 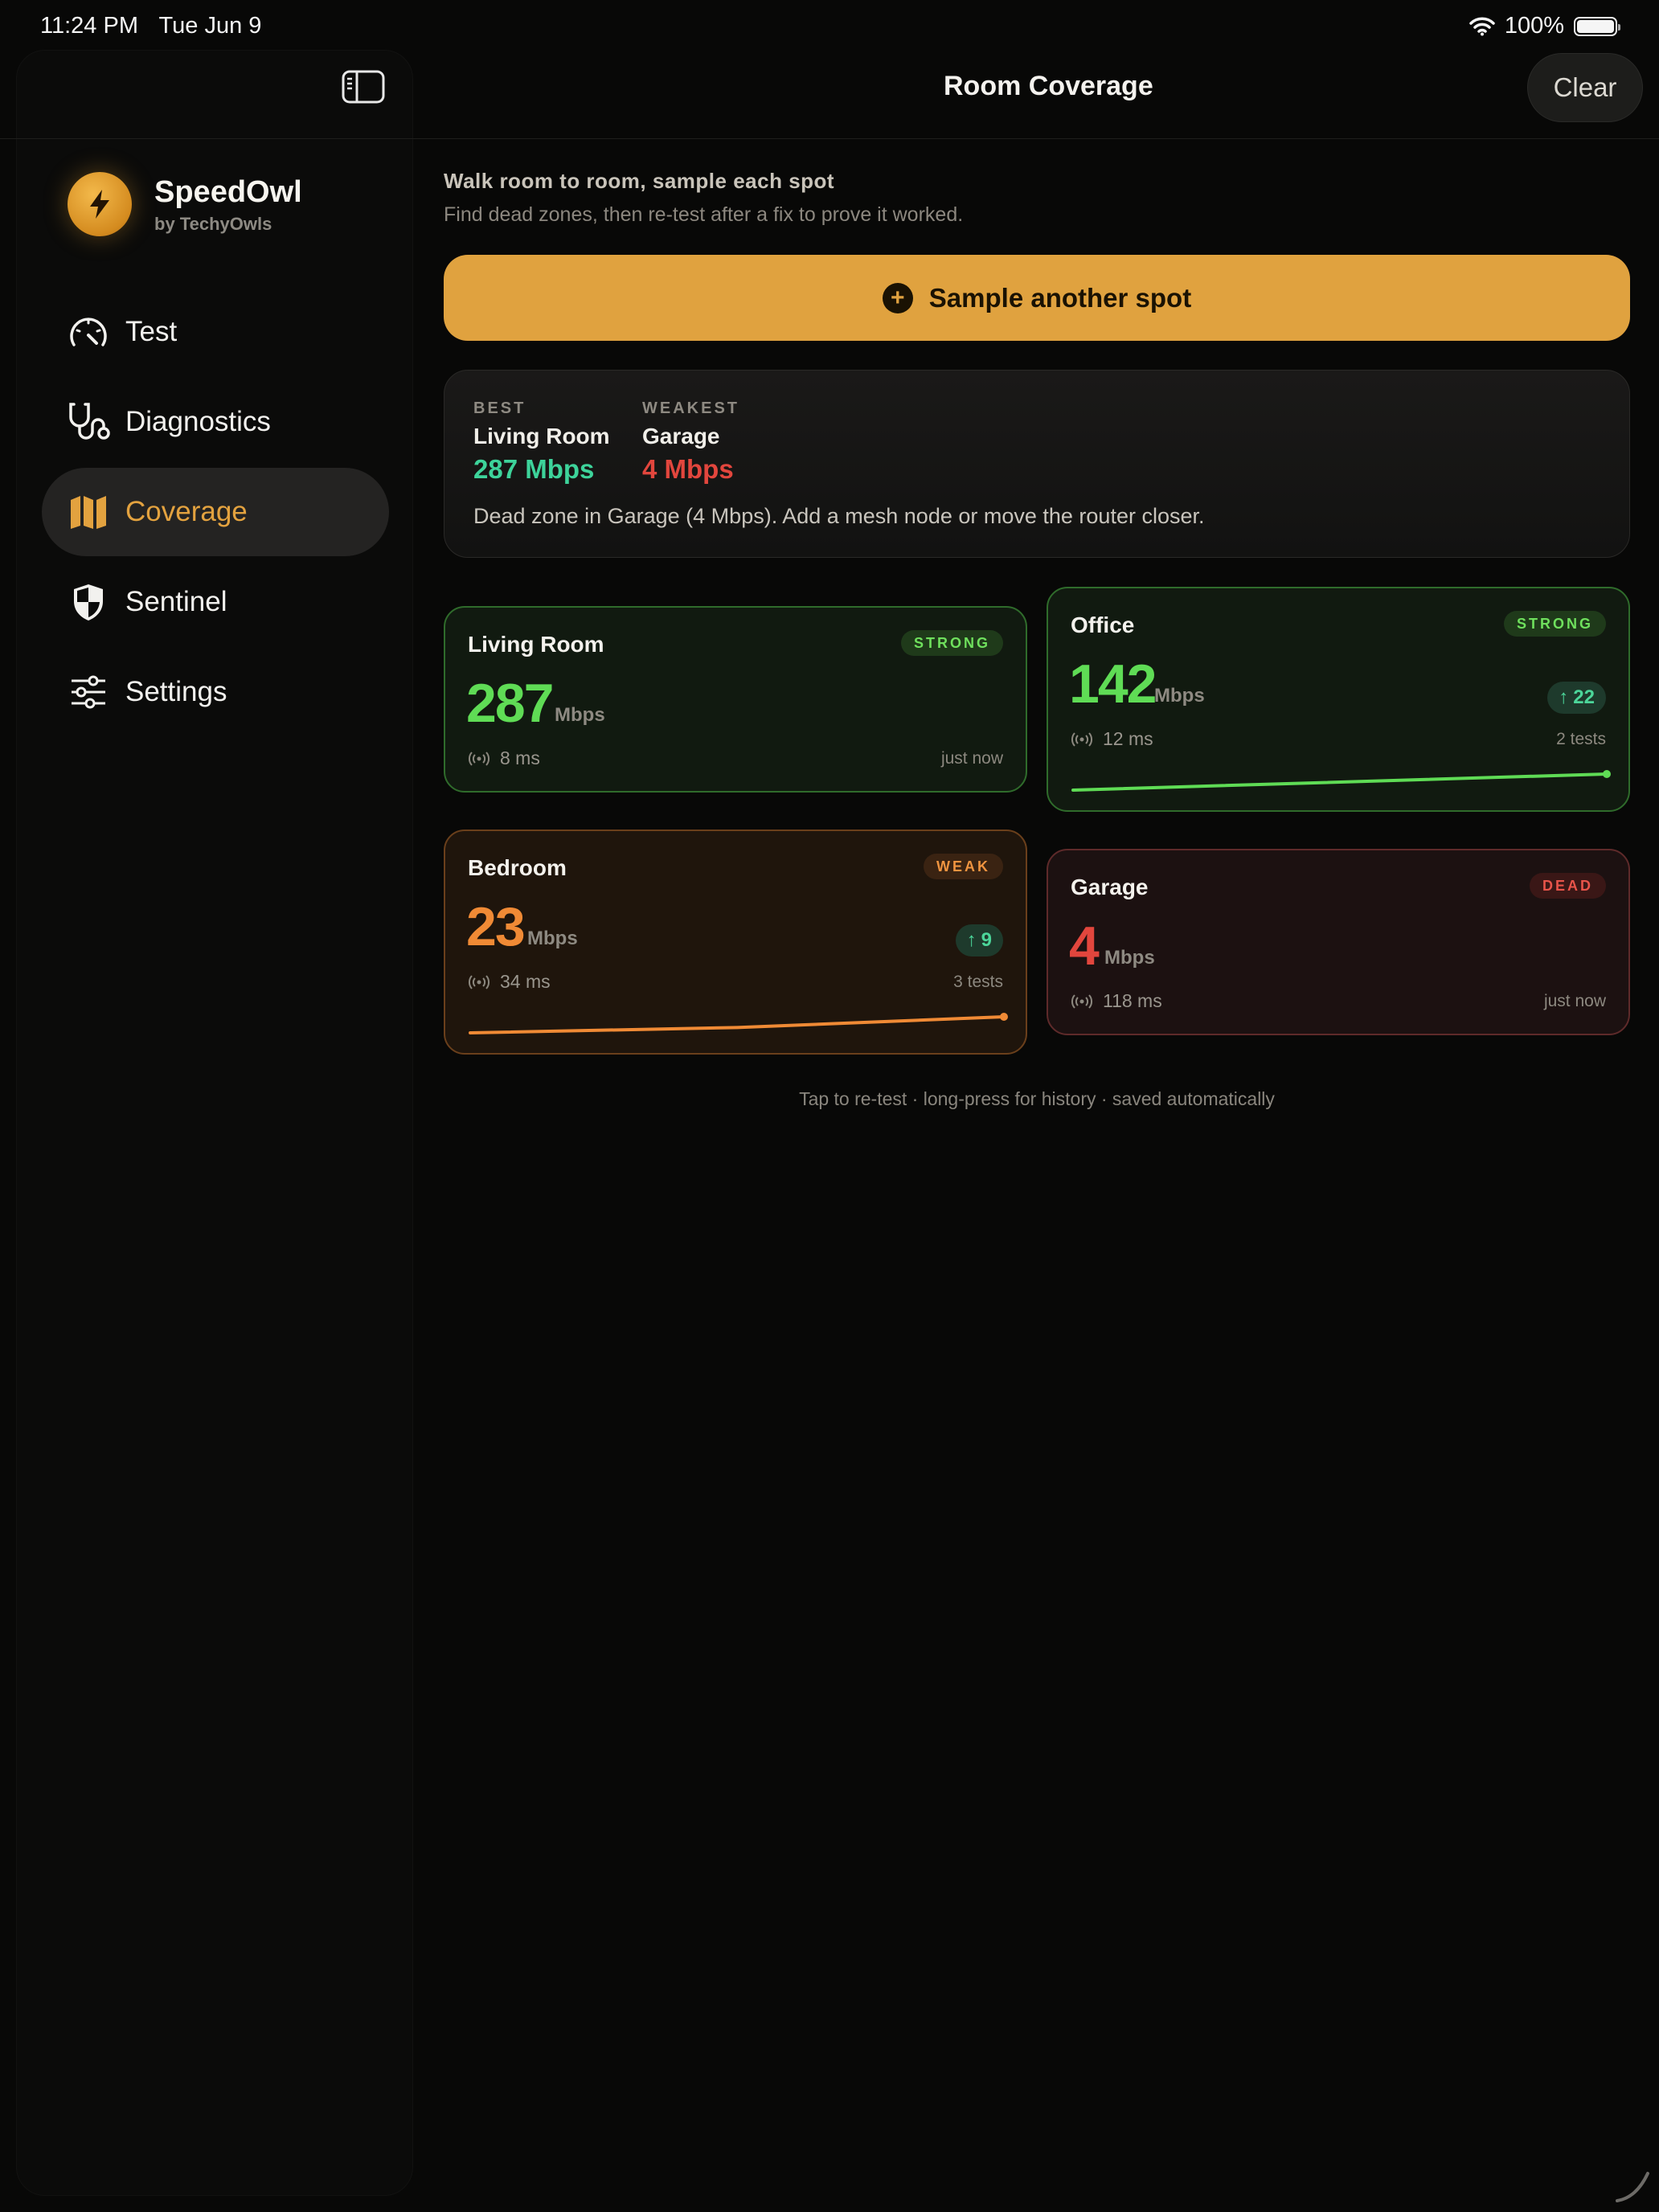 I want to click on status-date: Tue Jun 9, so click(x=210, y=26).